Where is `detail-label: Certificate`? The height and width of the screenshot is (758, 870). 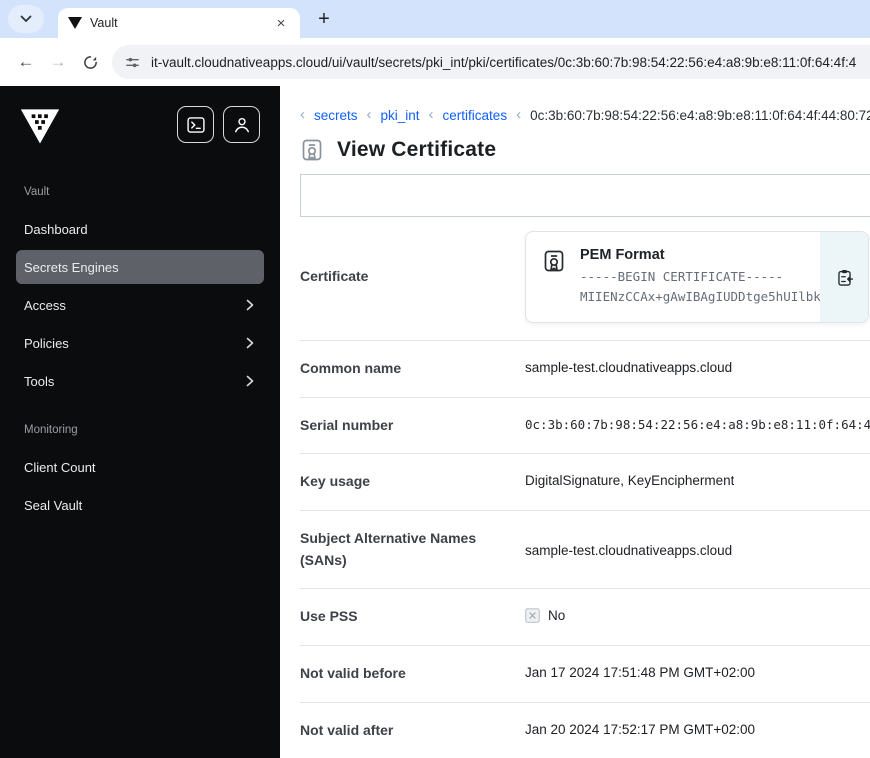
detail-label: Certificate is located at coordinates (334, 276).